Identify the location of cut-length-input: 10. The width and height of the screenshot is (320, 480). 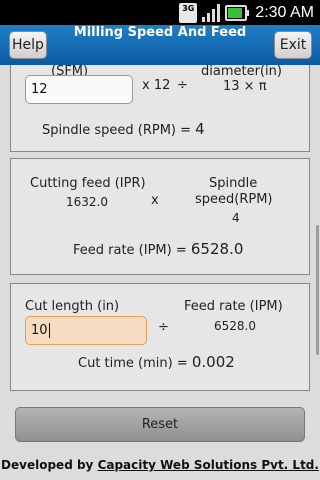
(86, 330).